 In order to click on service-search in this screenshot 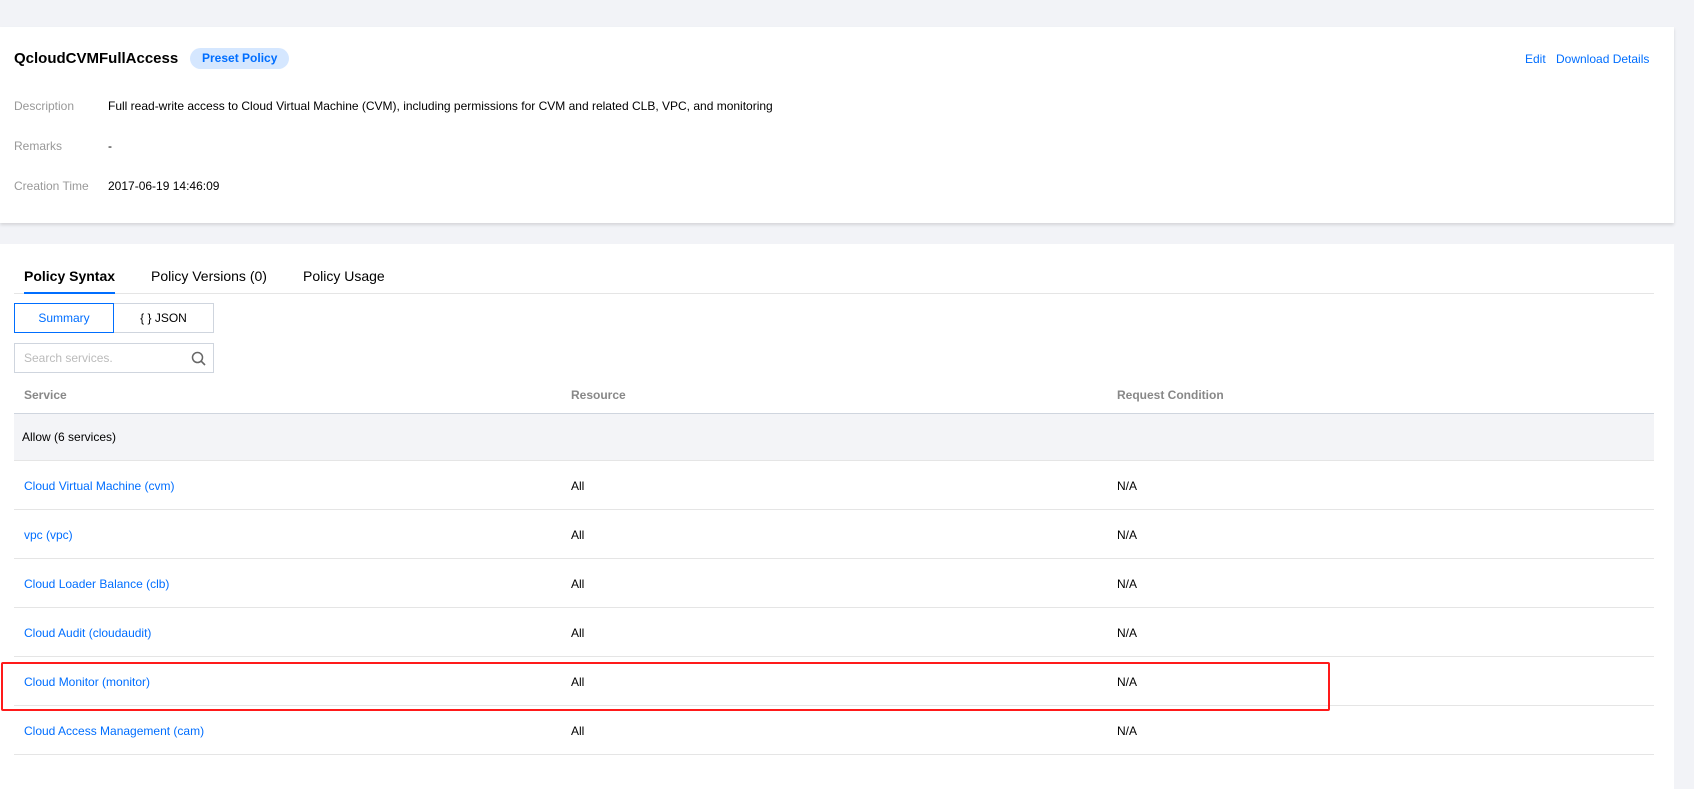, I will do `click(114, 358)`.